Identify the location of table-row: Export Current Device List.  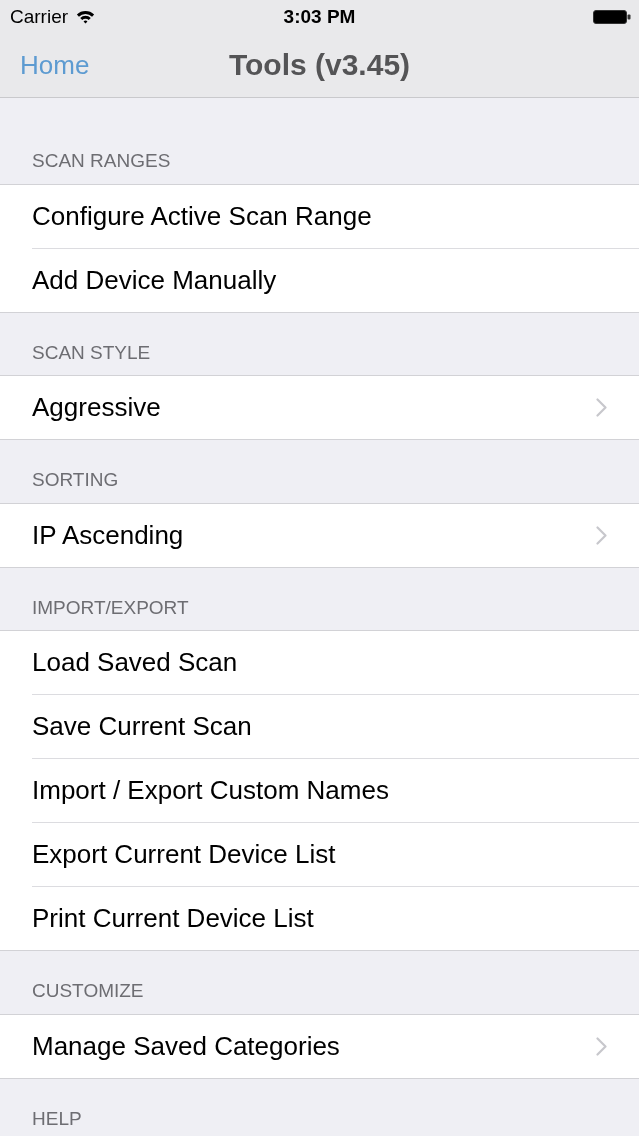
(335, 854).